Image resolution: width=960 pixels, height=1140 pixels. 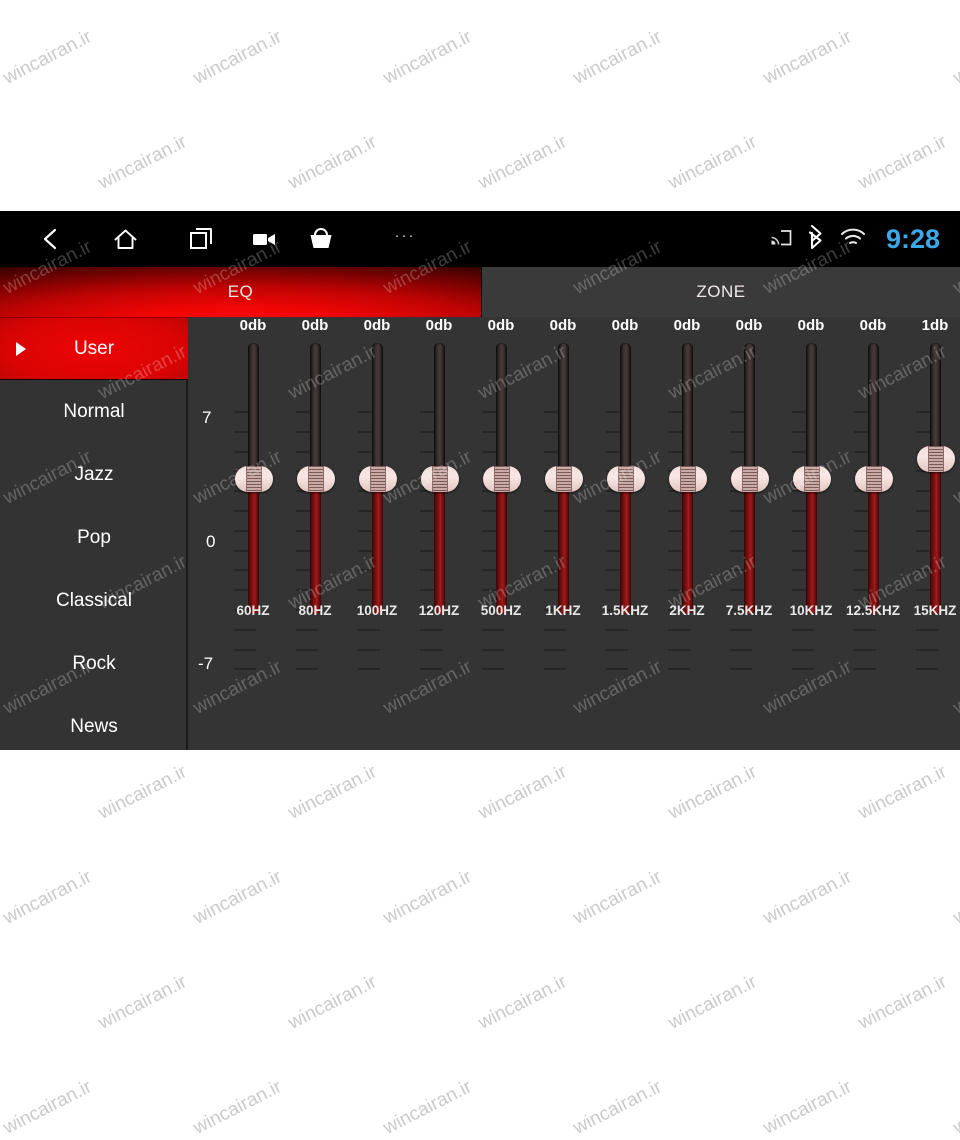 I want to click on sidebar-item-news: News, so click(x=94, y=722).